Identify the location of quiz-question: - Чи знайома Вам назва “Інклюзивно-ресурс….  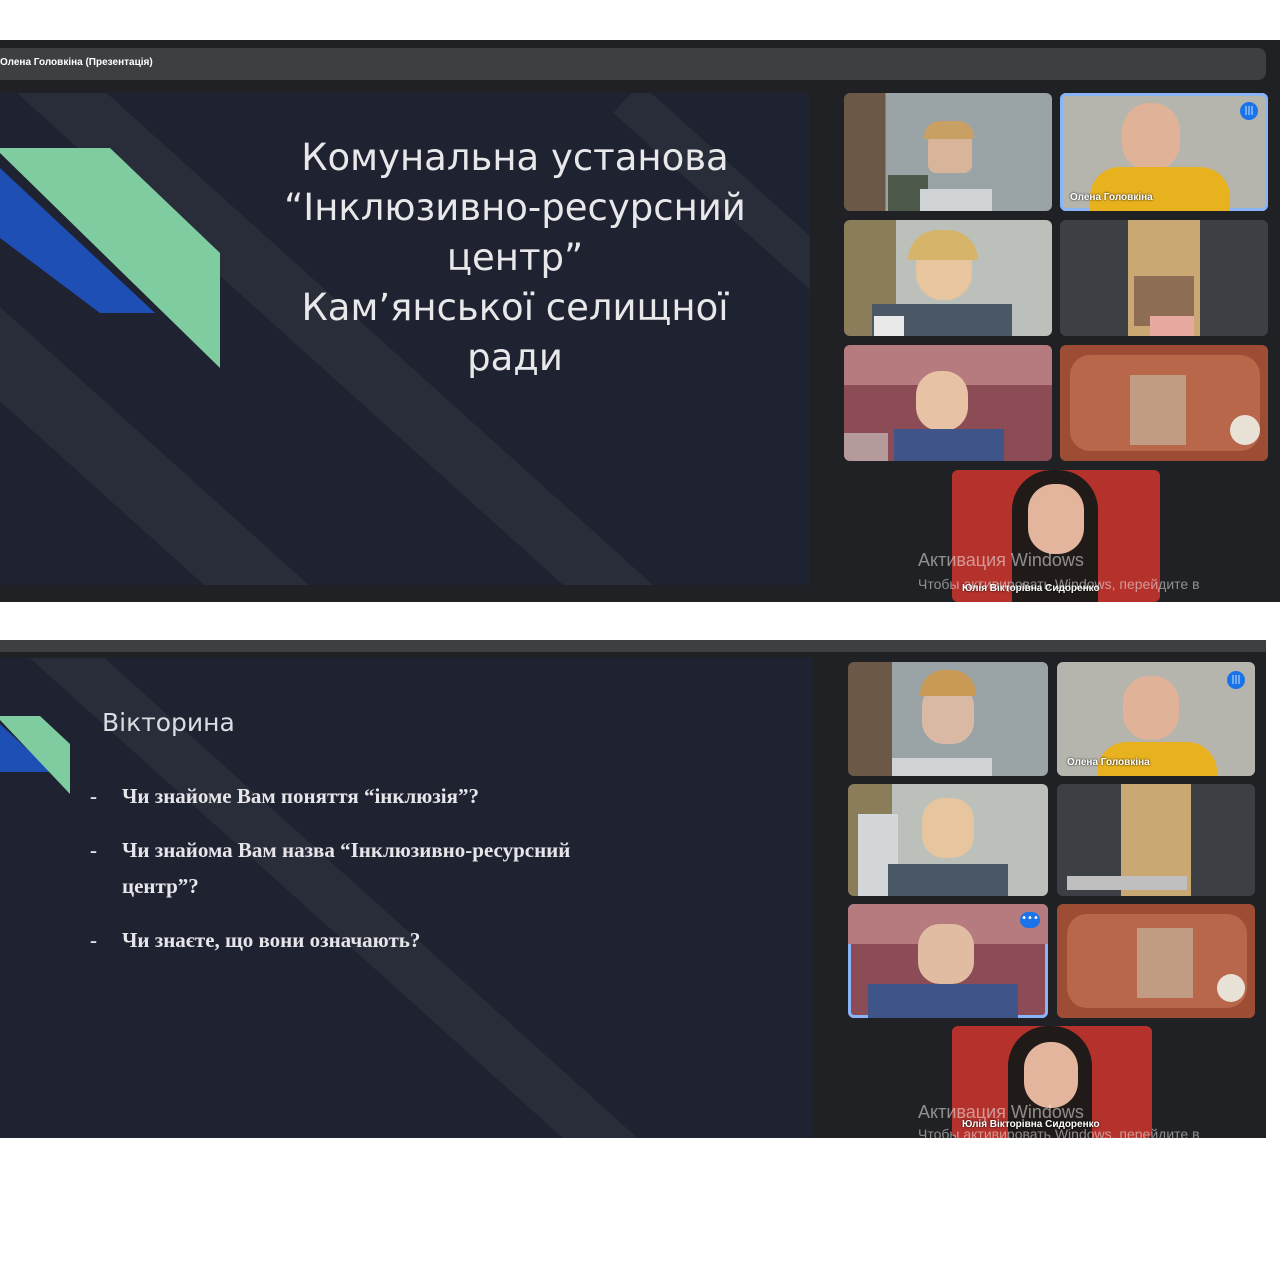
(330, 868).